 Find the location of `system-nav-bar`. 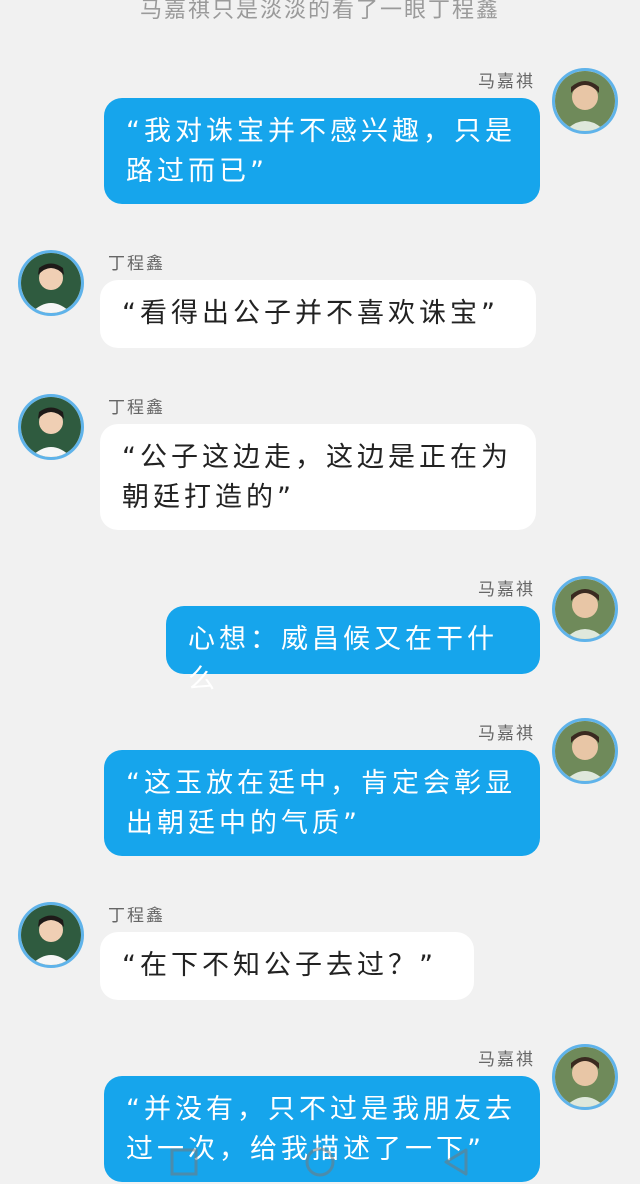

system-nav-bar is located at coordinates (320, 1160).